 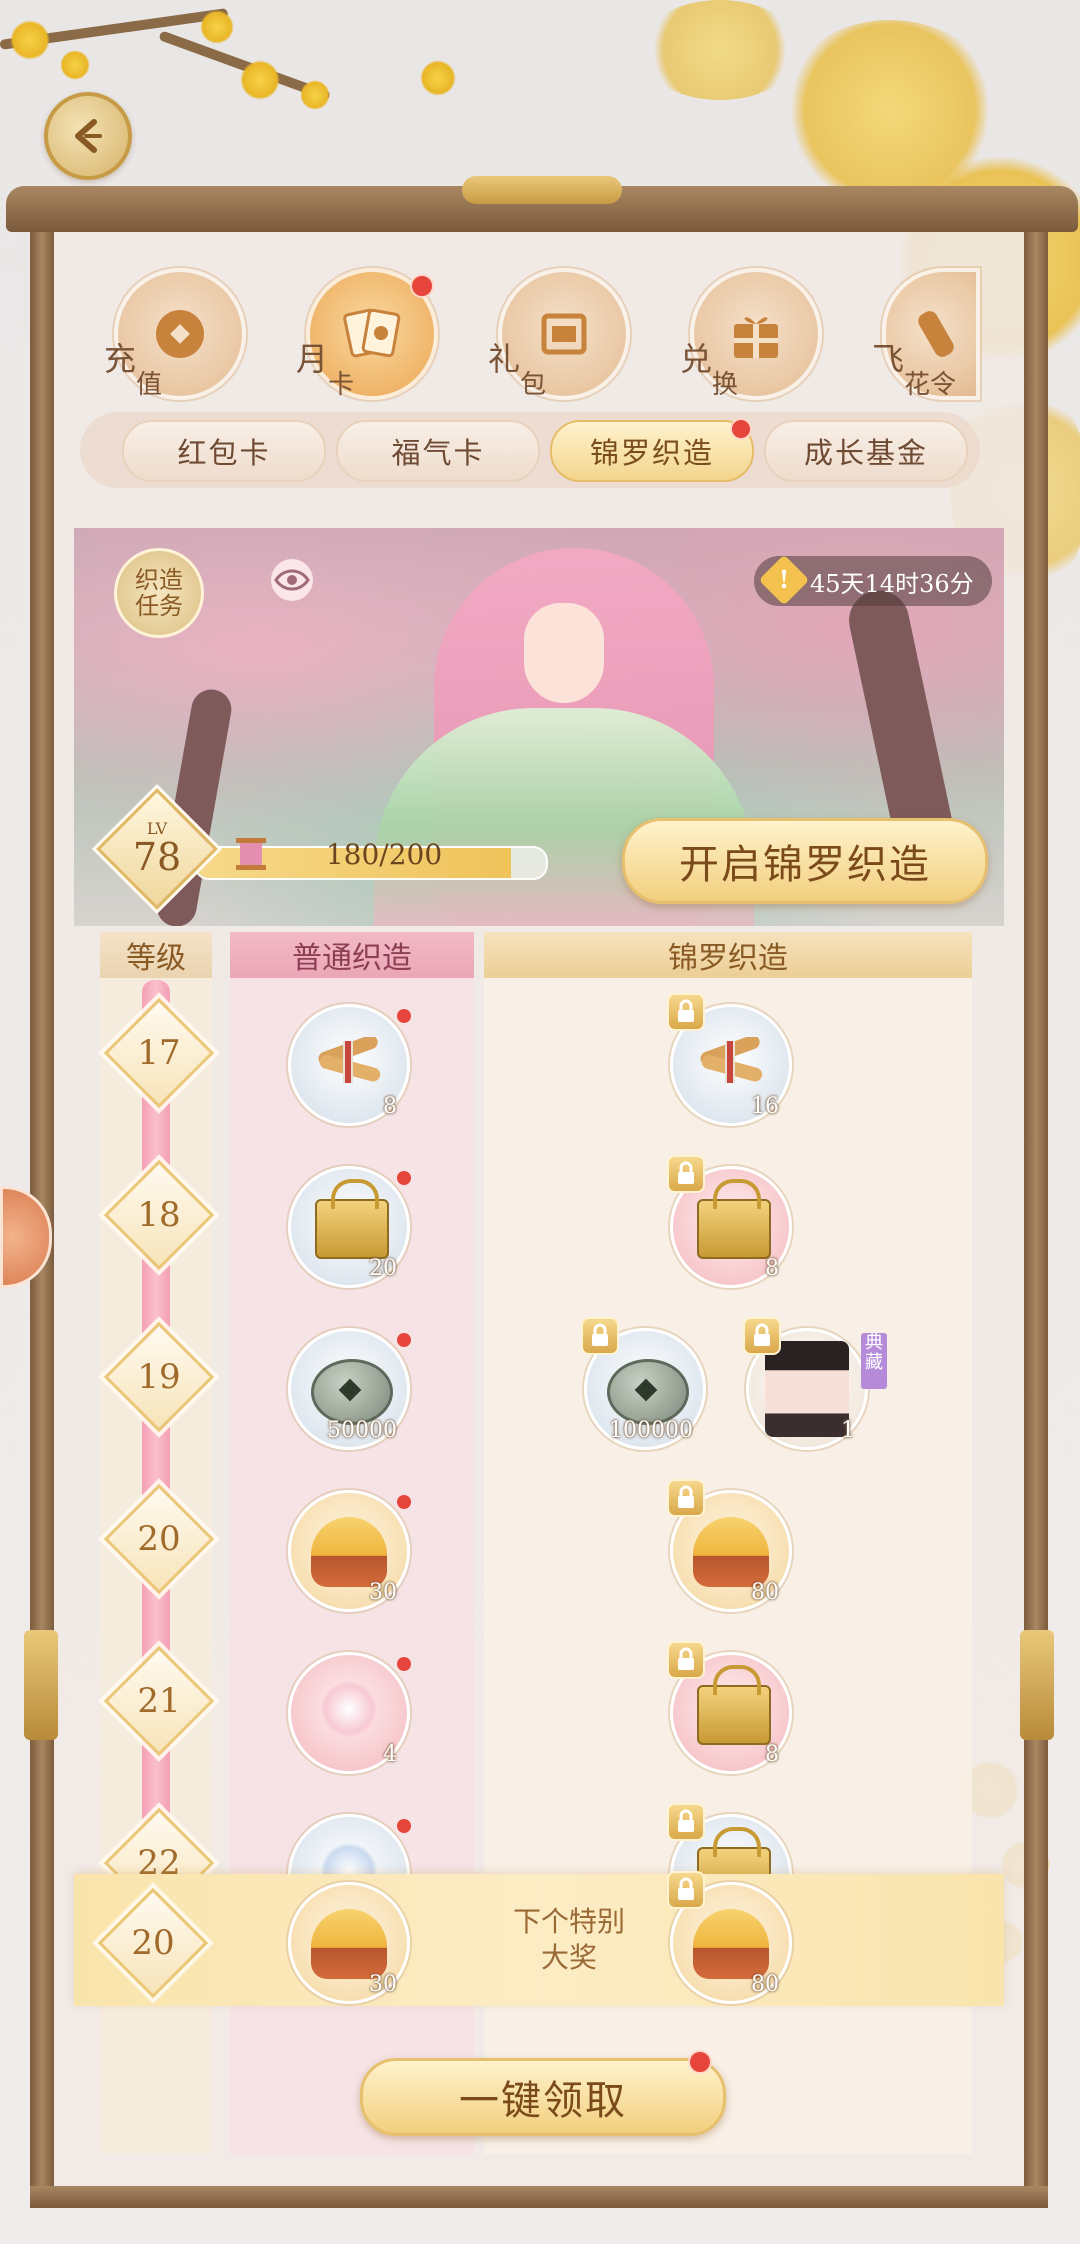 I want to click on alert-icon: !, so click(x=784, y=580).